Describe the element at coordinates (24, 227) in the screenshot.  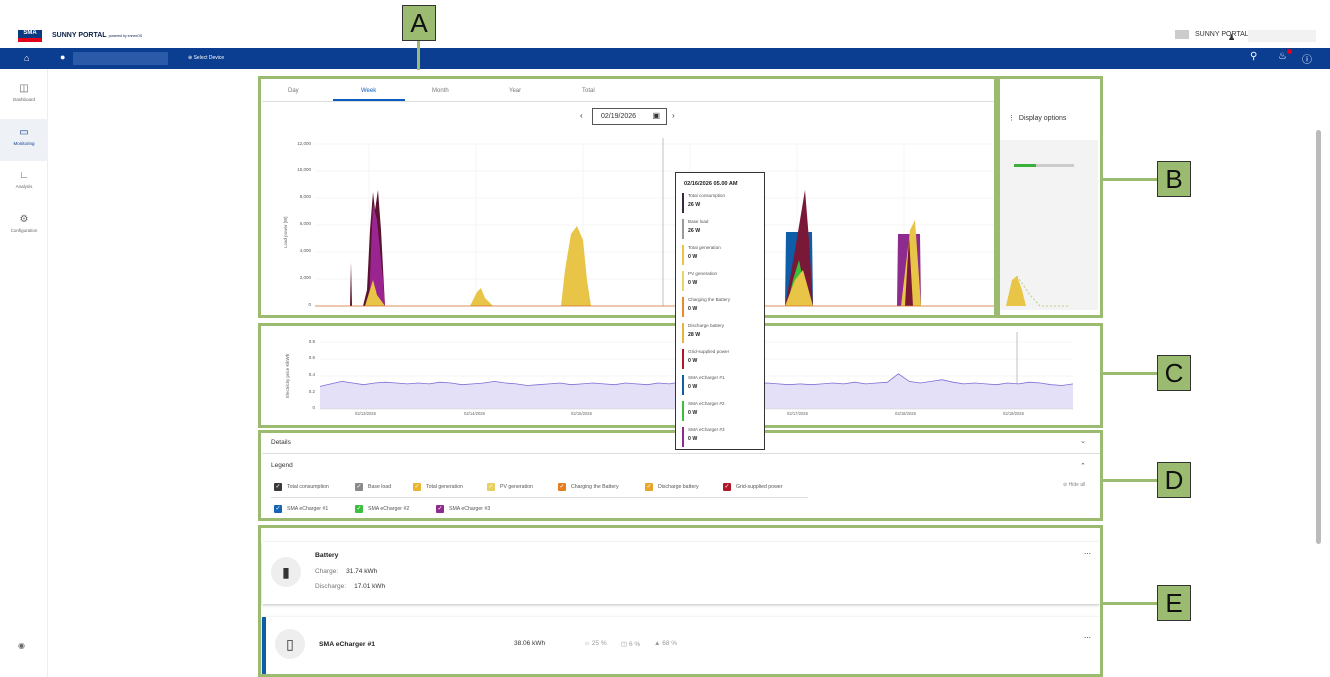
I see `sidebar-item-configuration: ⚙ Configuration` at that location.